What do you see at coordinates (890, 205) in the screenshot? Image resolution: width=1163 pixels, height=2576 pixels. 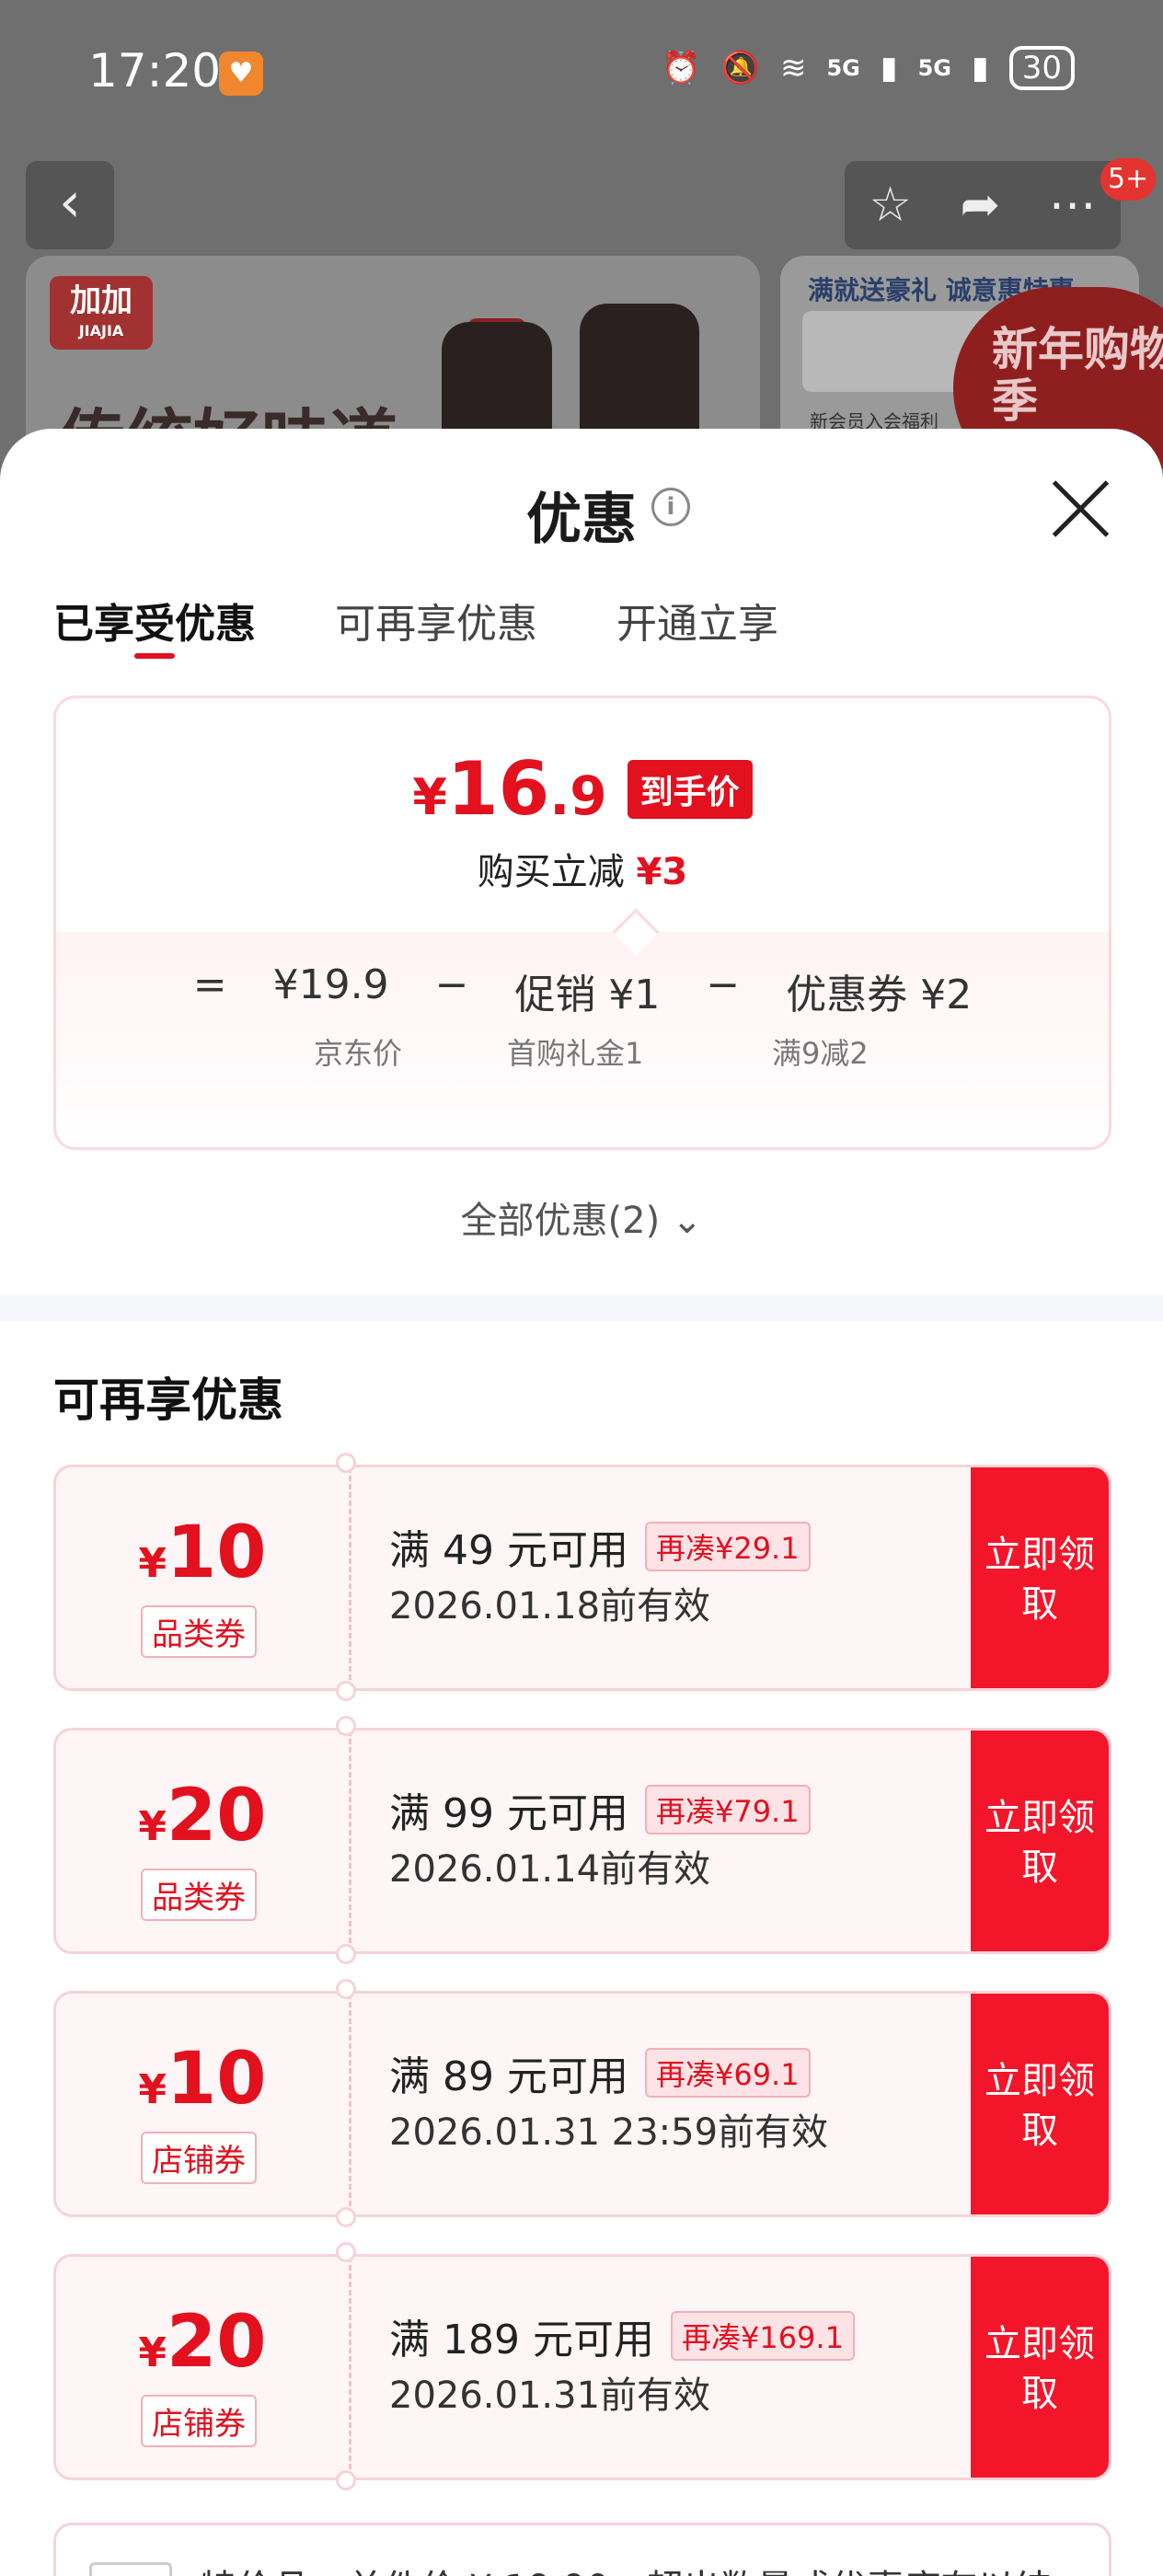 I see `star-icon: ☆` at bounding box center [890, 205].